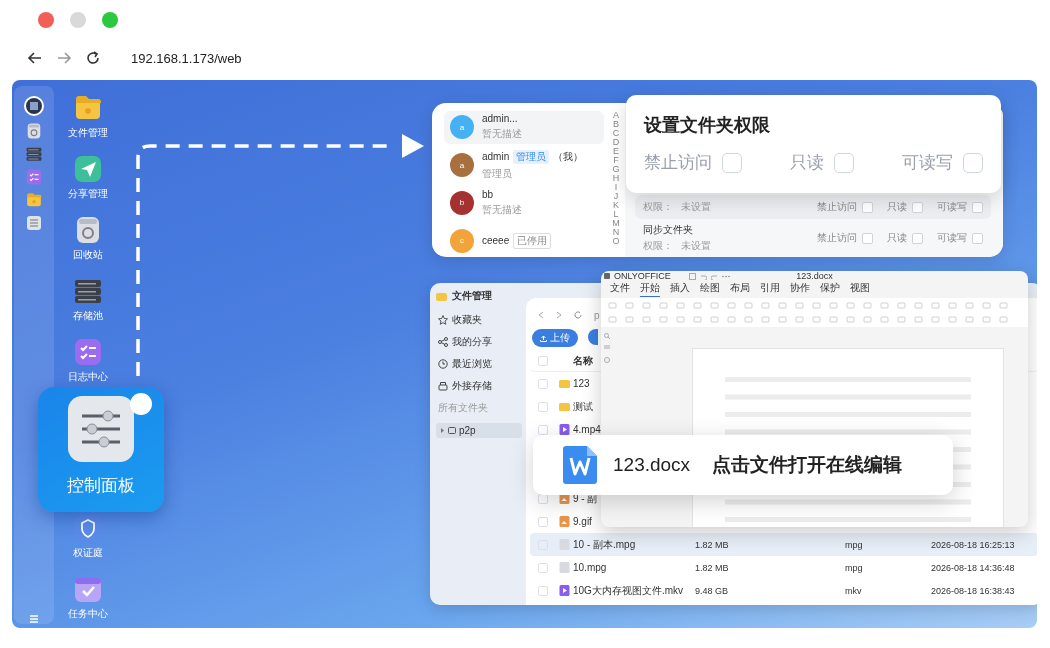 Image resolution: width=1050 pixels, height=648 pixels. Describe the element at coordinates (616, 115) in the screenshot. I see `index-letter: A` at that location.